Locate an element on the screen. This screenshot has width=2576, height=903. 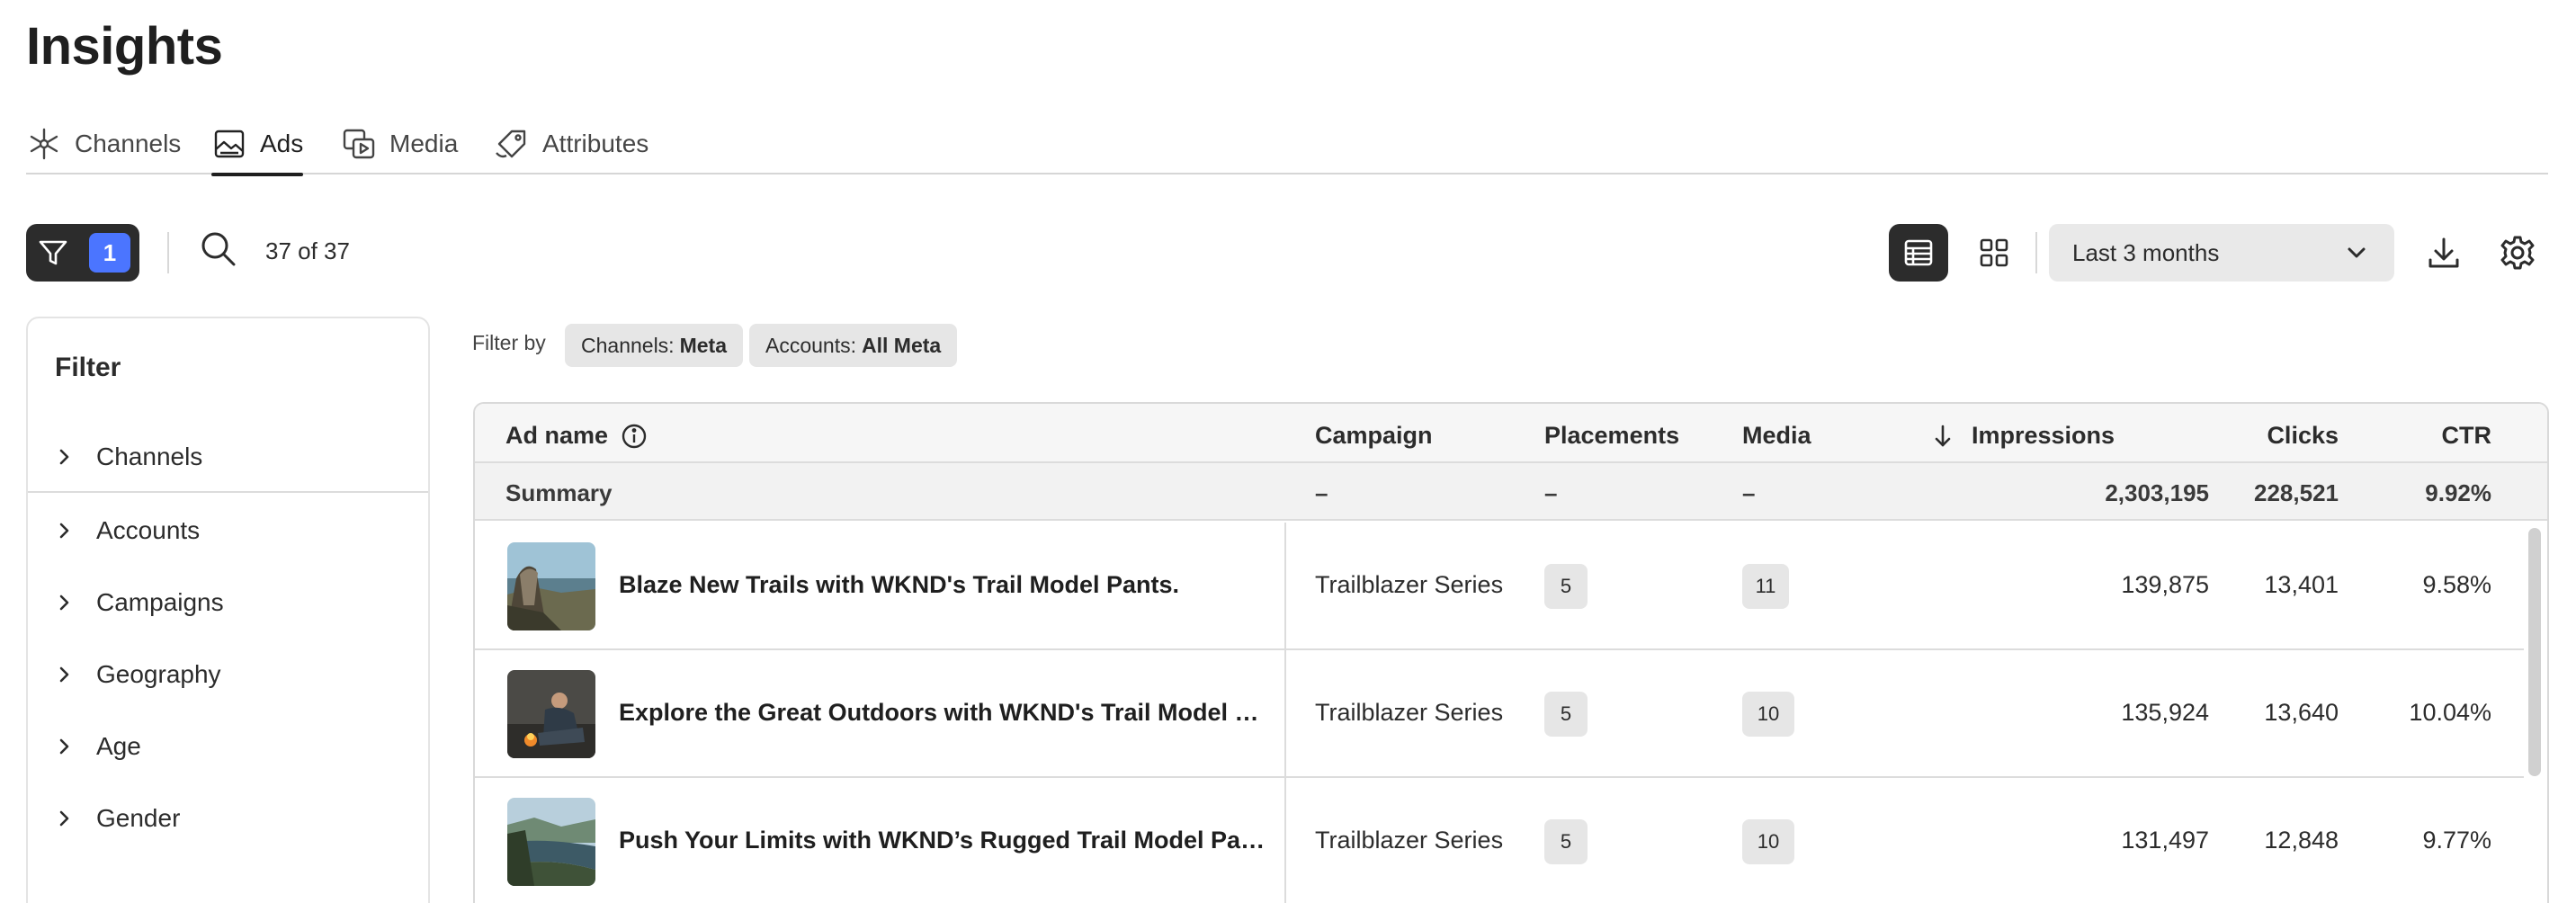
table-view-button is located at coordinates (1919, 253).